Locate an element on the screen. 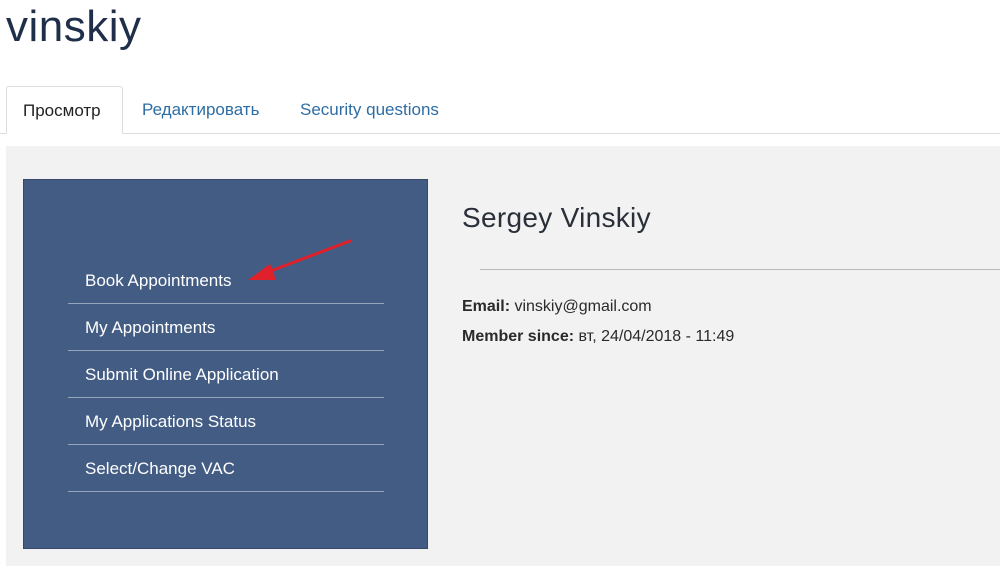 This screenshot has width=1000, height=569. email-value: vinskiy@gmail.com is located at coordinates (581, 306).